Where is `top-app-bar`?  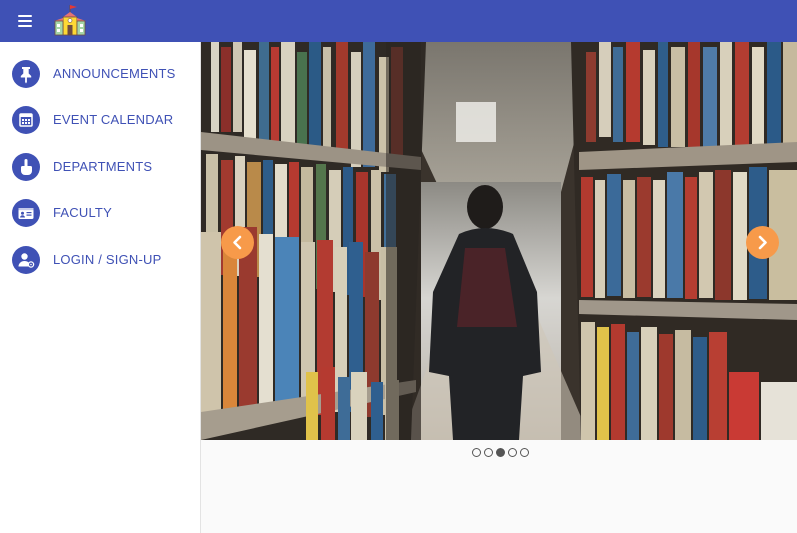
top-app-bar is located at coordinates (398, 21).